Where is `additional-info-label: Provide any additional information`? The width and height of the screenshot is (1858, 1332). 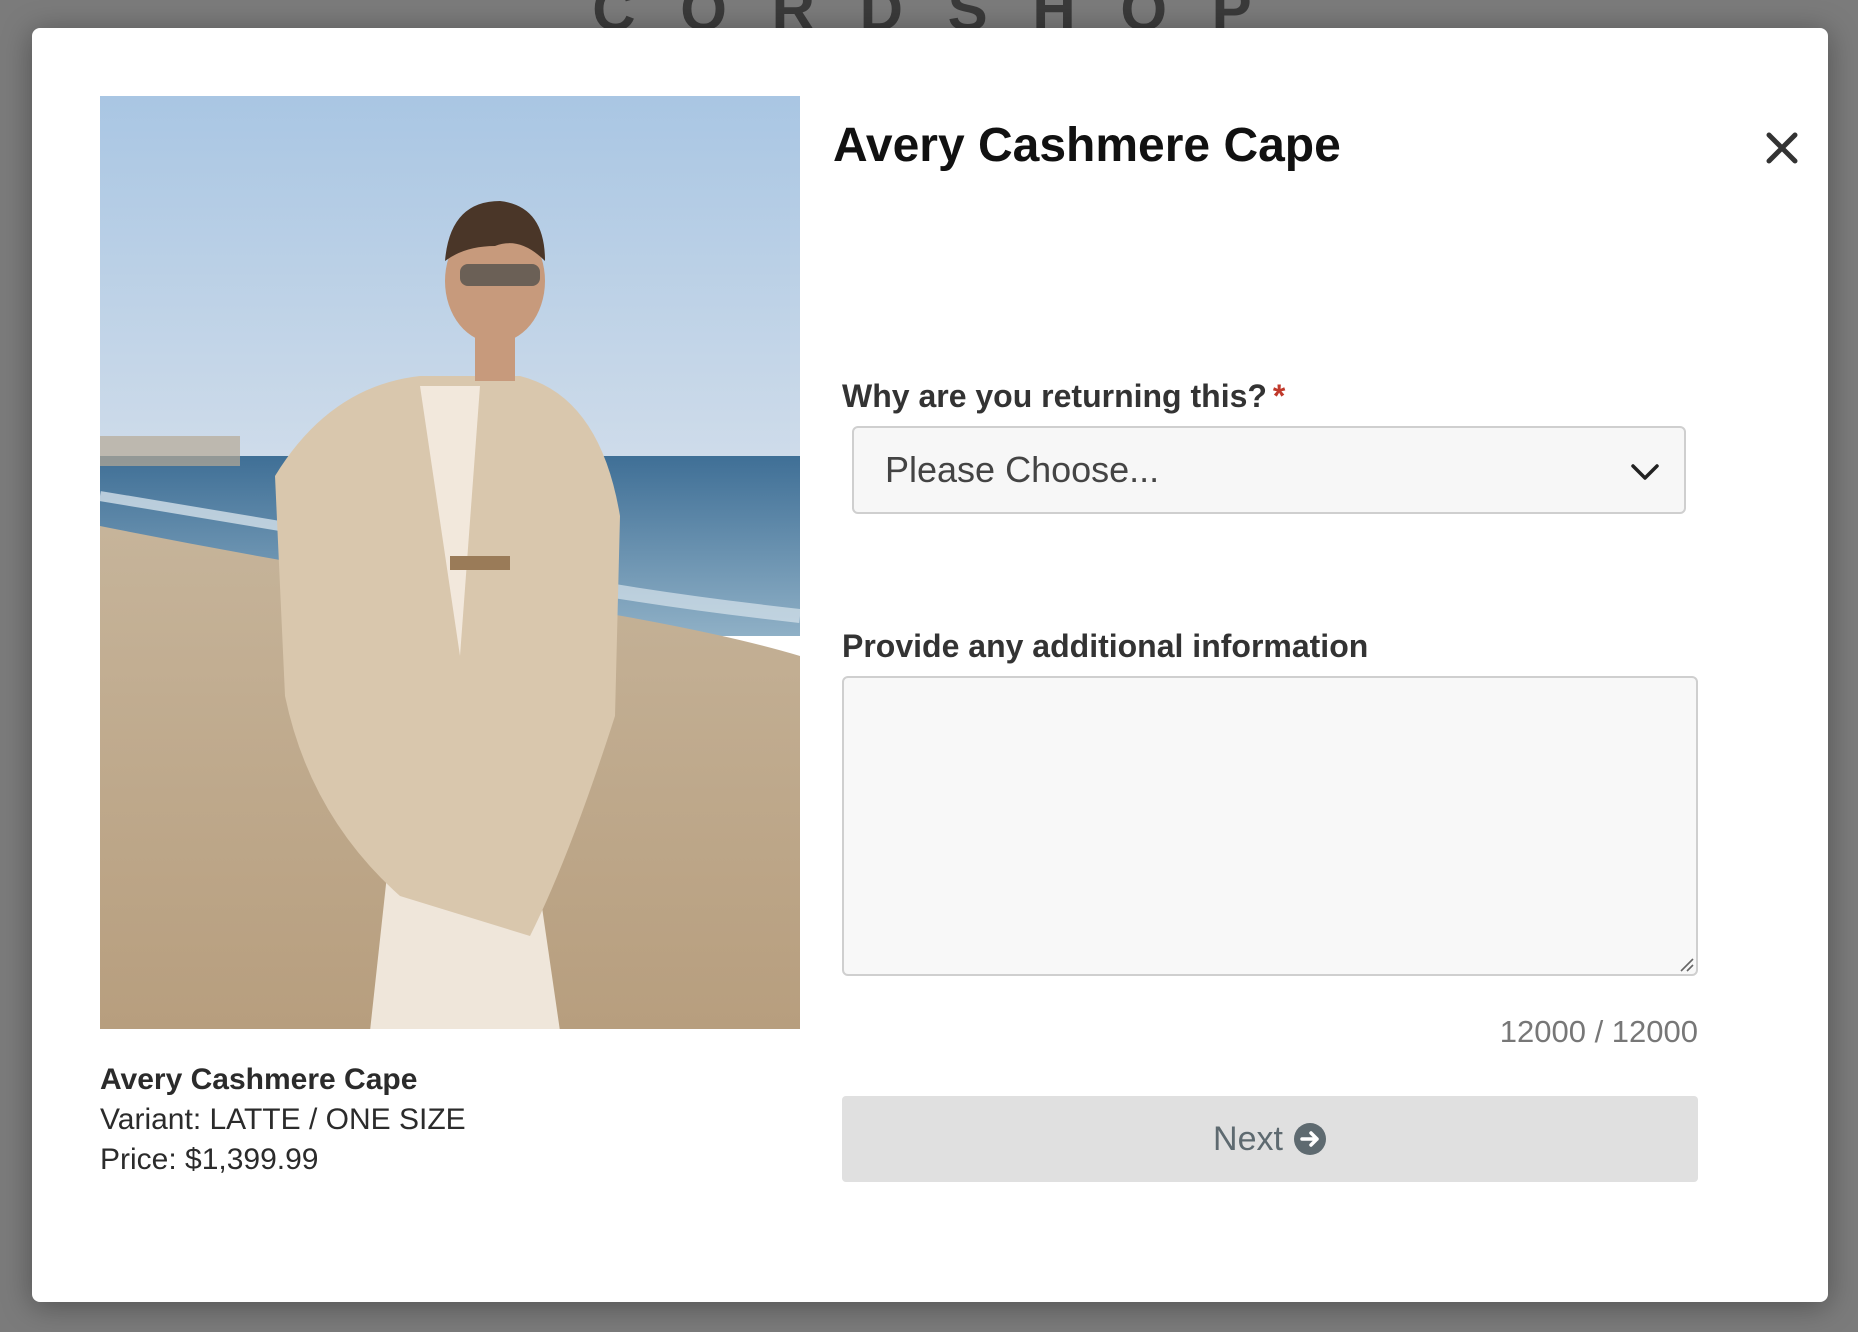 additional-info-label: Provide any additional information is located at coordinates (1105, 646).